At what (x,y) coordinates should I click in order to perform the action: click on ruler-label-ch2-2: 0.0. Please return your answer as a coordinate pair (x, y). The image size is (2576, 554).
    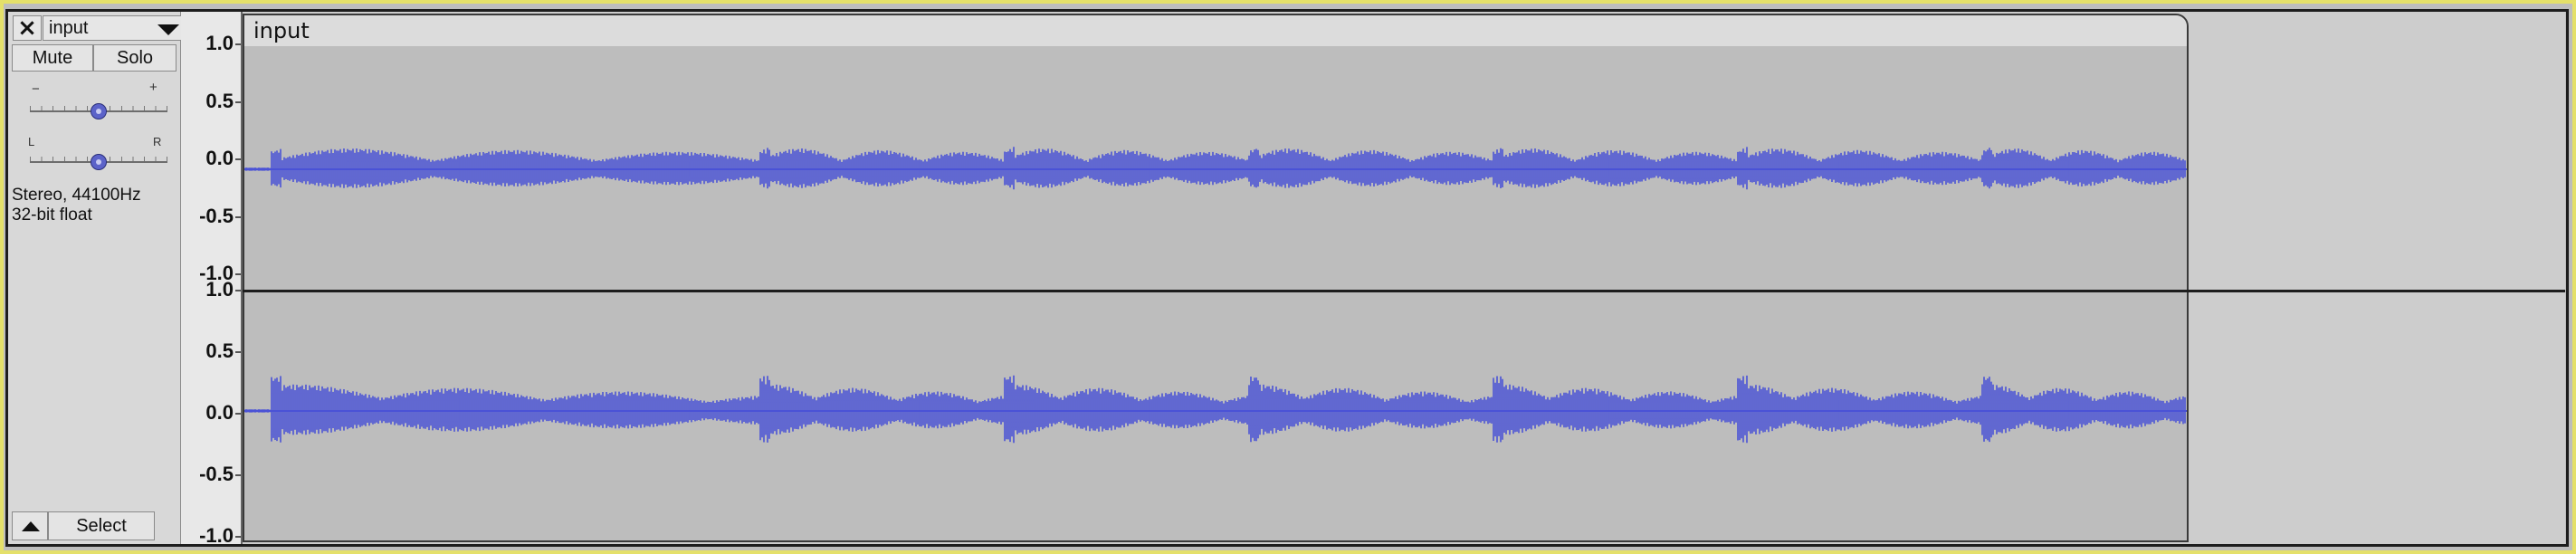
    Looking at the image, I should click on (220, 412).